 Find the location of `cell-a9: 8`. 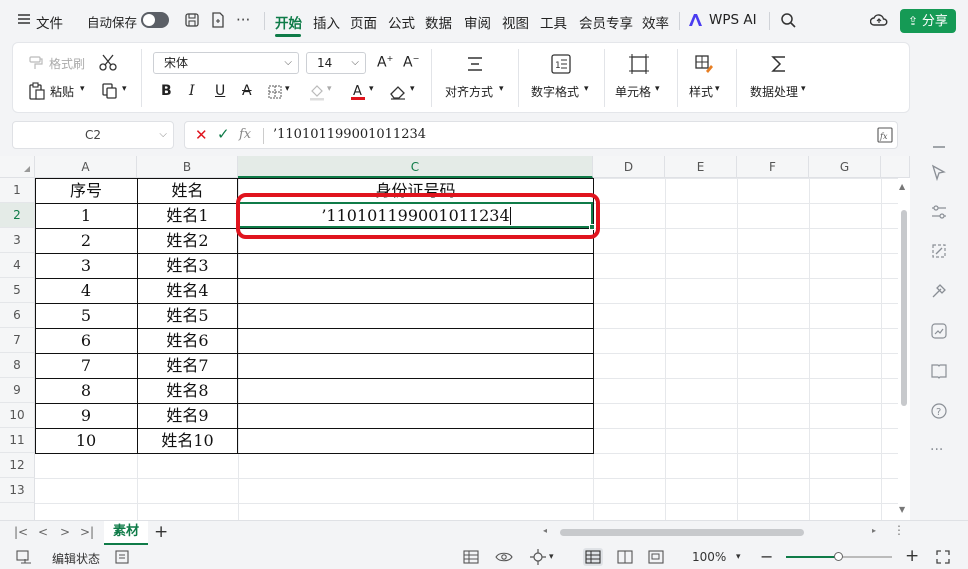

cell-a9: 8 is located at coordinates (86, 390).